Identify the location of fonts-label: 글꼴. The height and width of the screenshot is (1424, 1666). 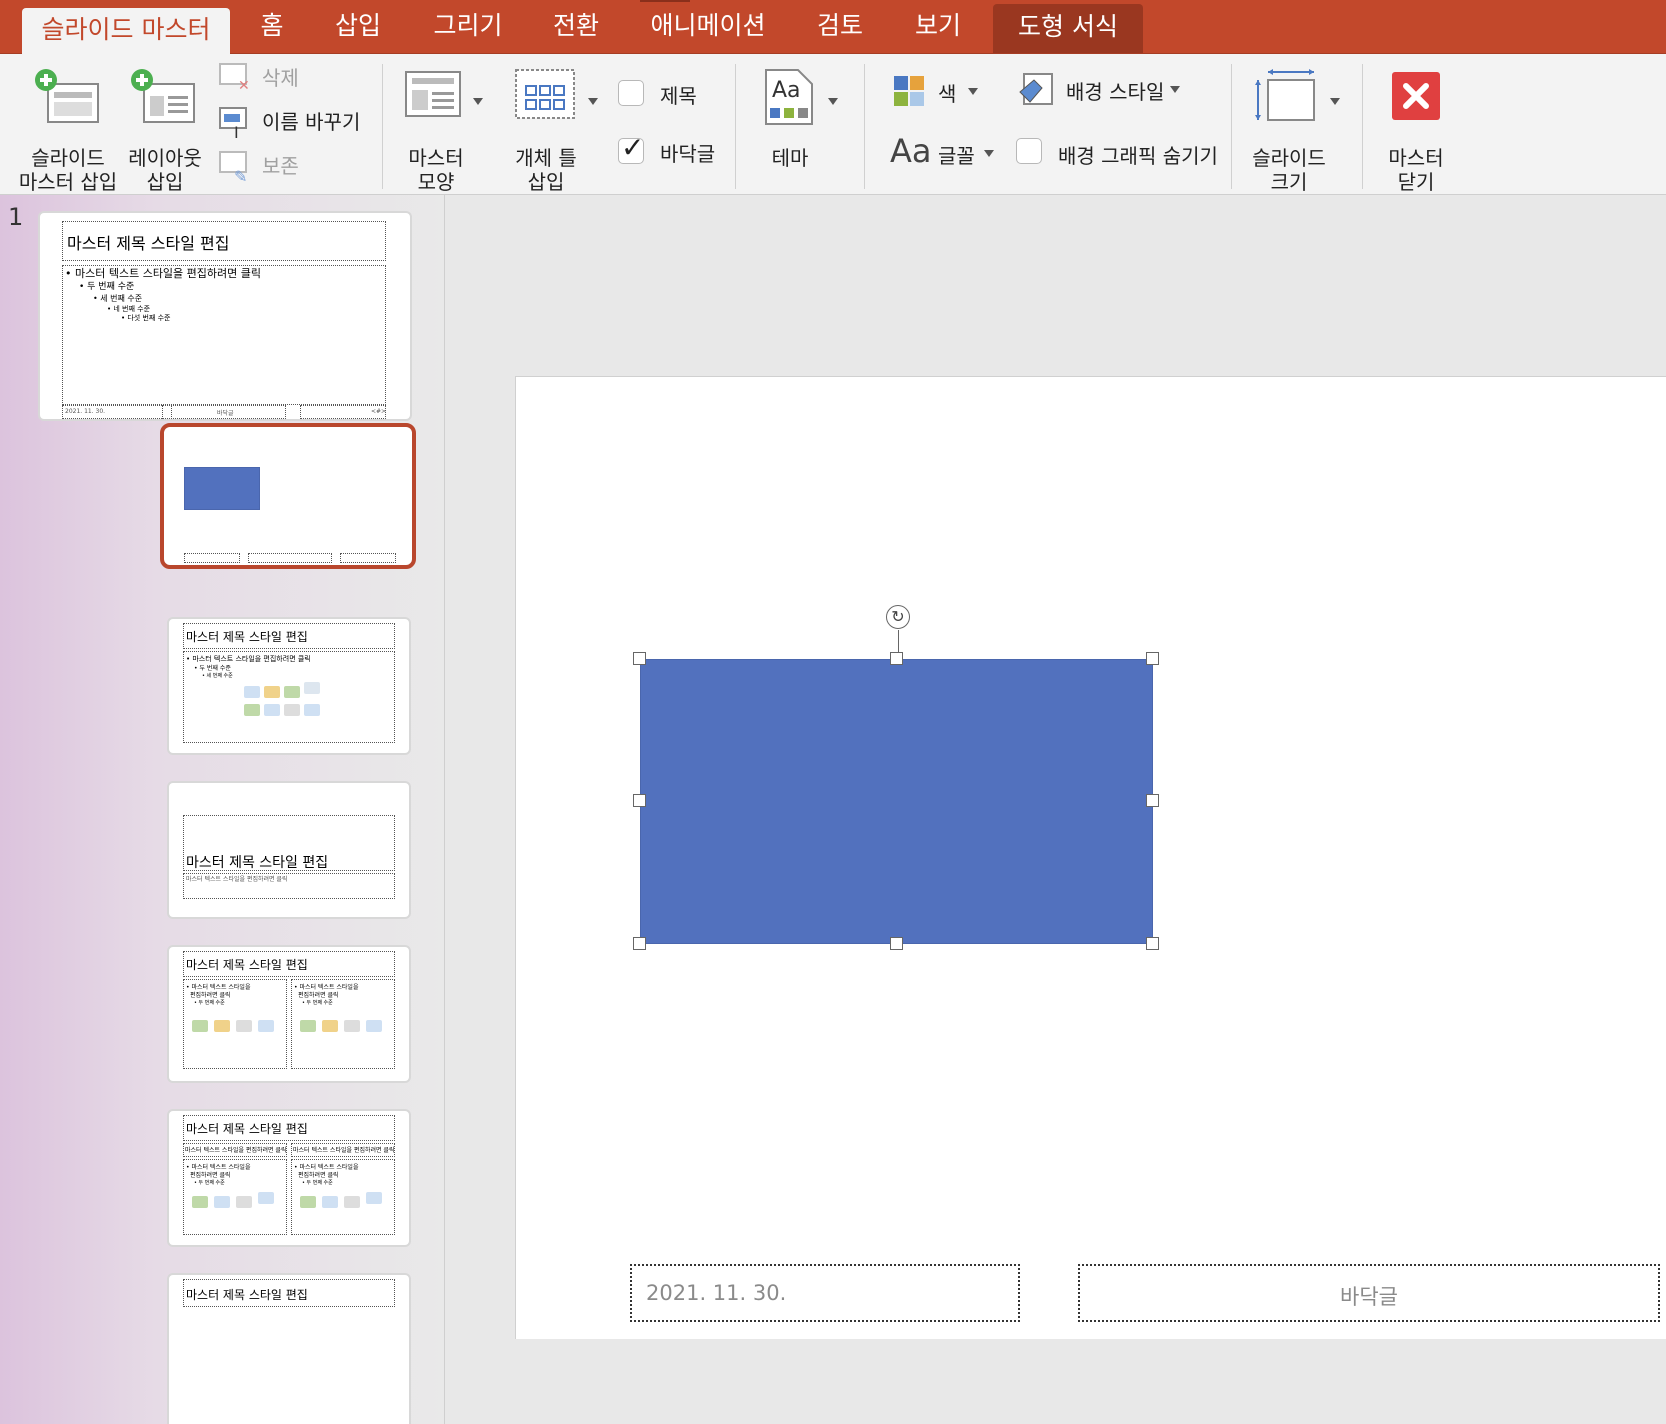
(956, 156).